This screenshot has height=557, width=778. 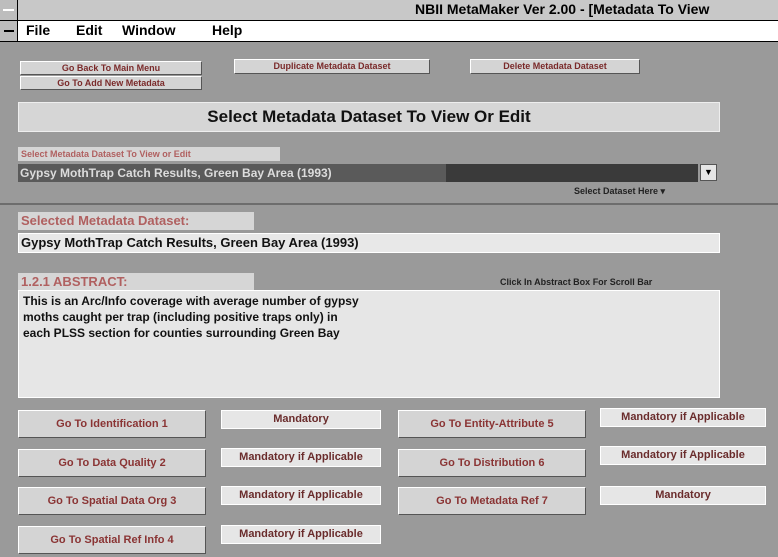 I want to click on goto-metadata-ref-button: Go To Metadata Ref 7, so click(x=492, y=501).